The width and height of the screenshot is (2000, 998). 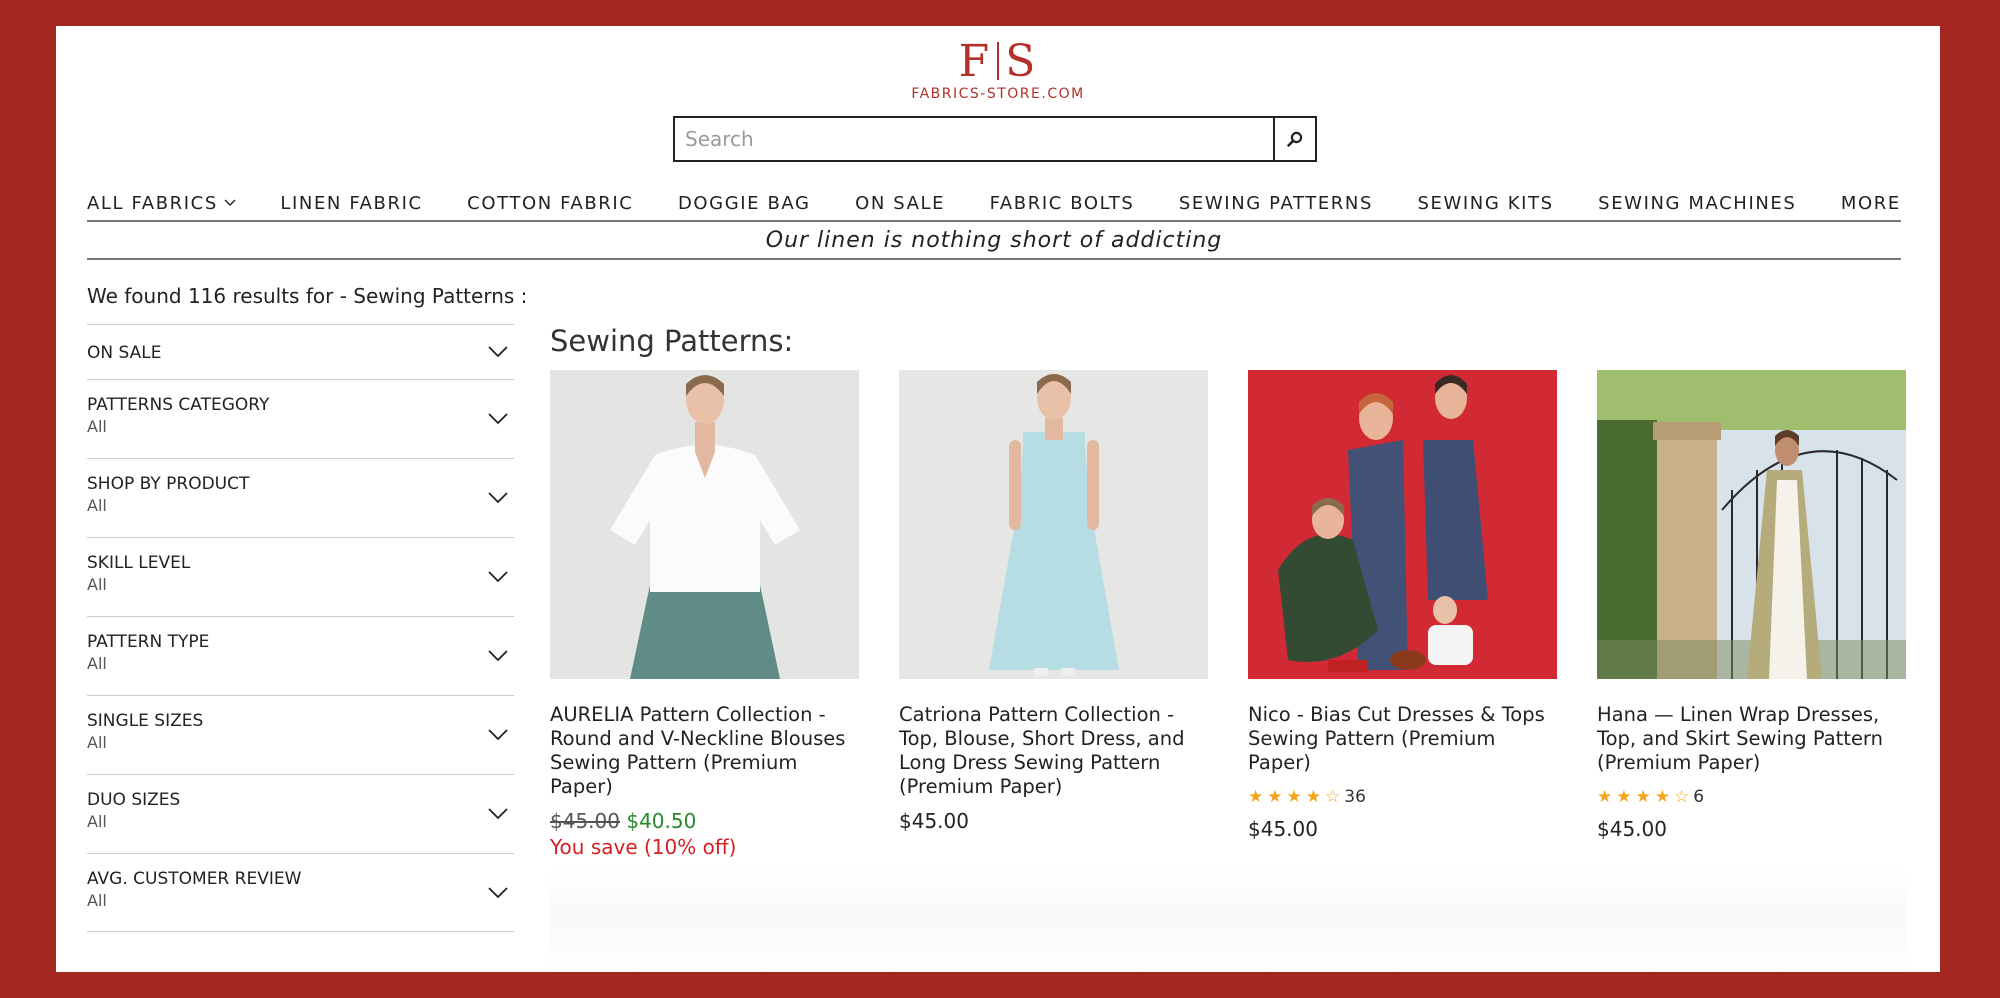 I want to click on search-icon, so click(x=1295, y=139).